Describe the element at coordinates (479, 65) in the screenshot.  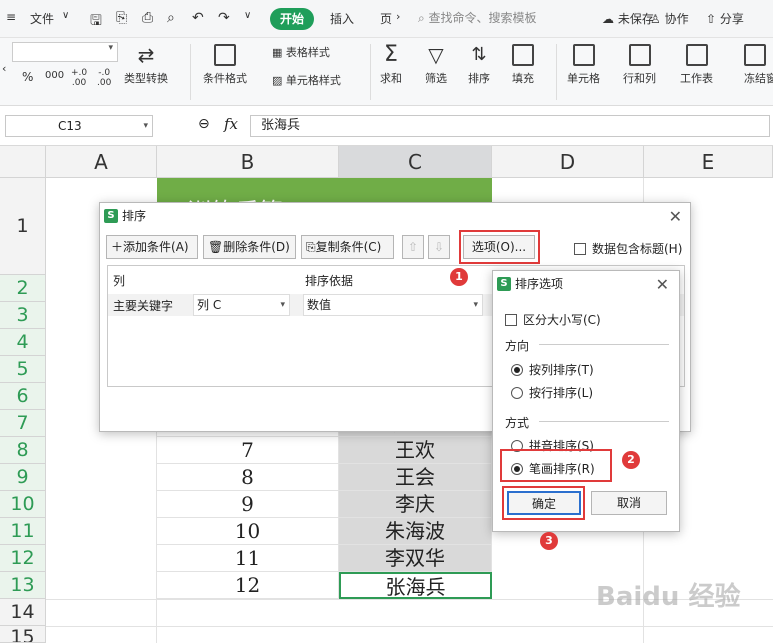
I see `sort-button: ⇅ 排序` at that location.